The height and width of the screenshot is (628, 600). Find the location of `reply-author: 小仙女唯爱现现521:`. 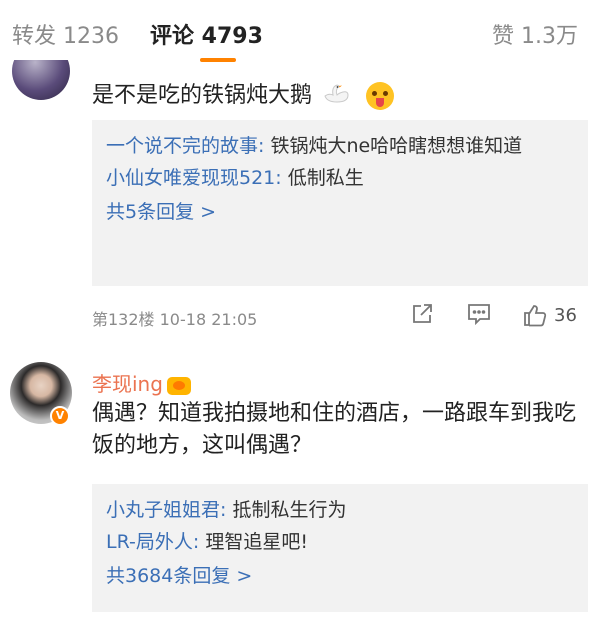

reply-author: 小仙女唯爱现现521: is located at coordinates (194, 178).